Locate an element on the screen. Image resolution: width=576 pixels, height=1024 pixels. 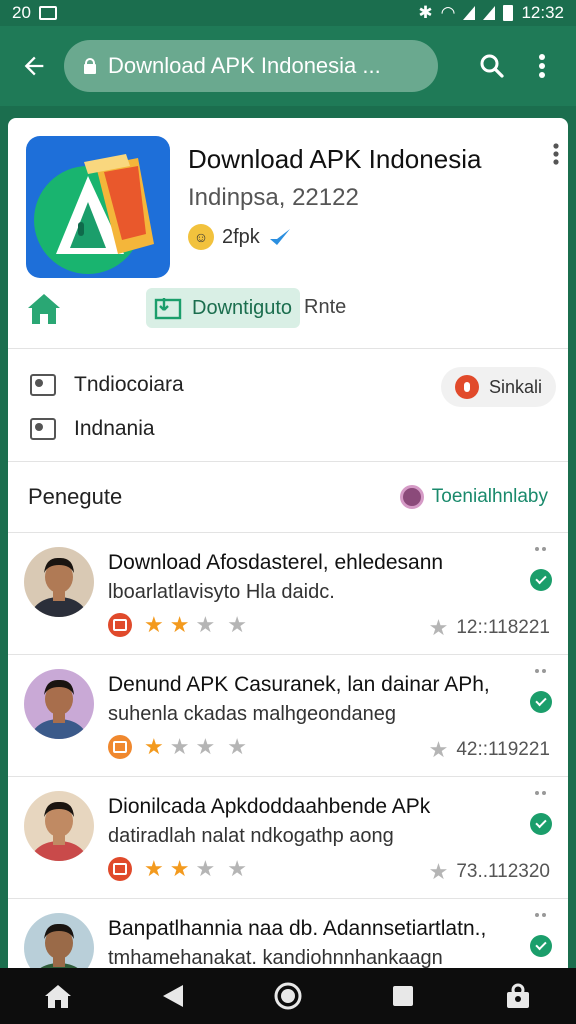
lock-person-icon is located at coordinates (518, 995).